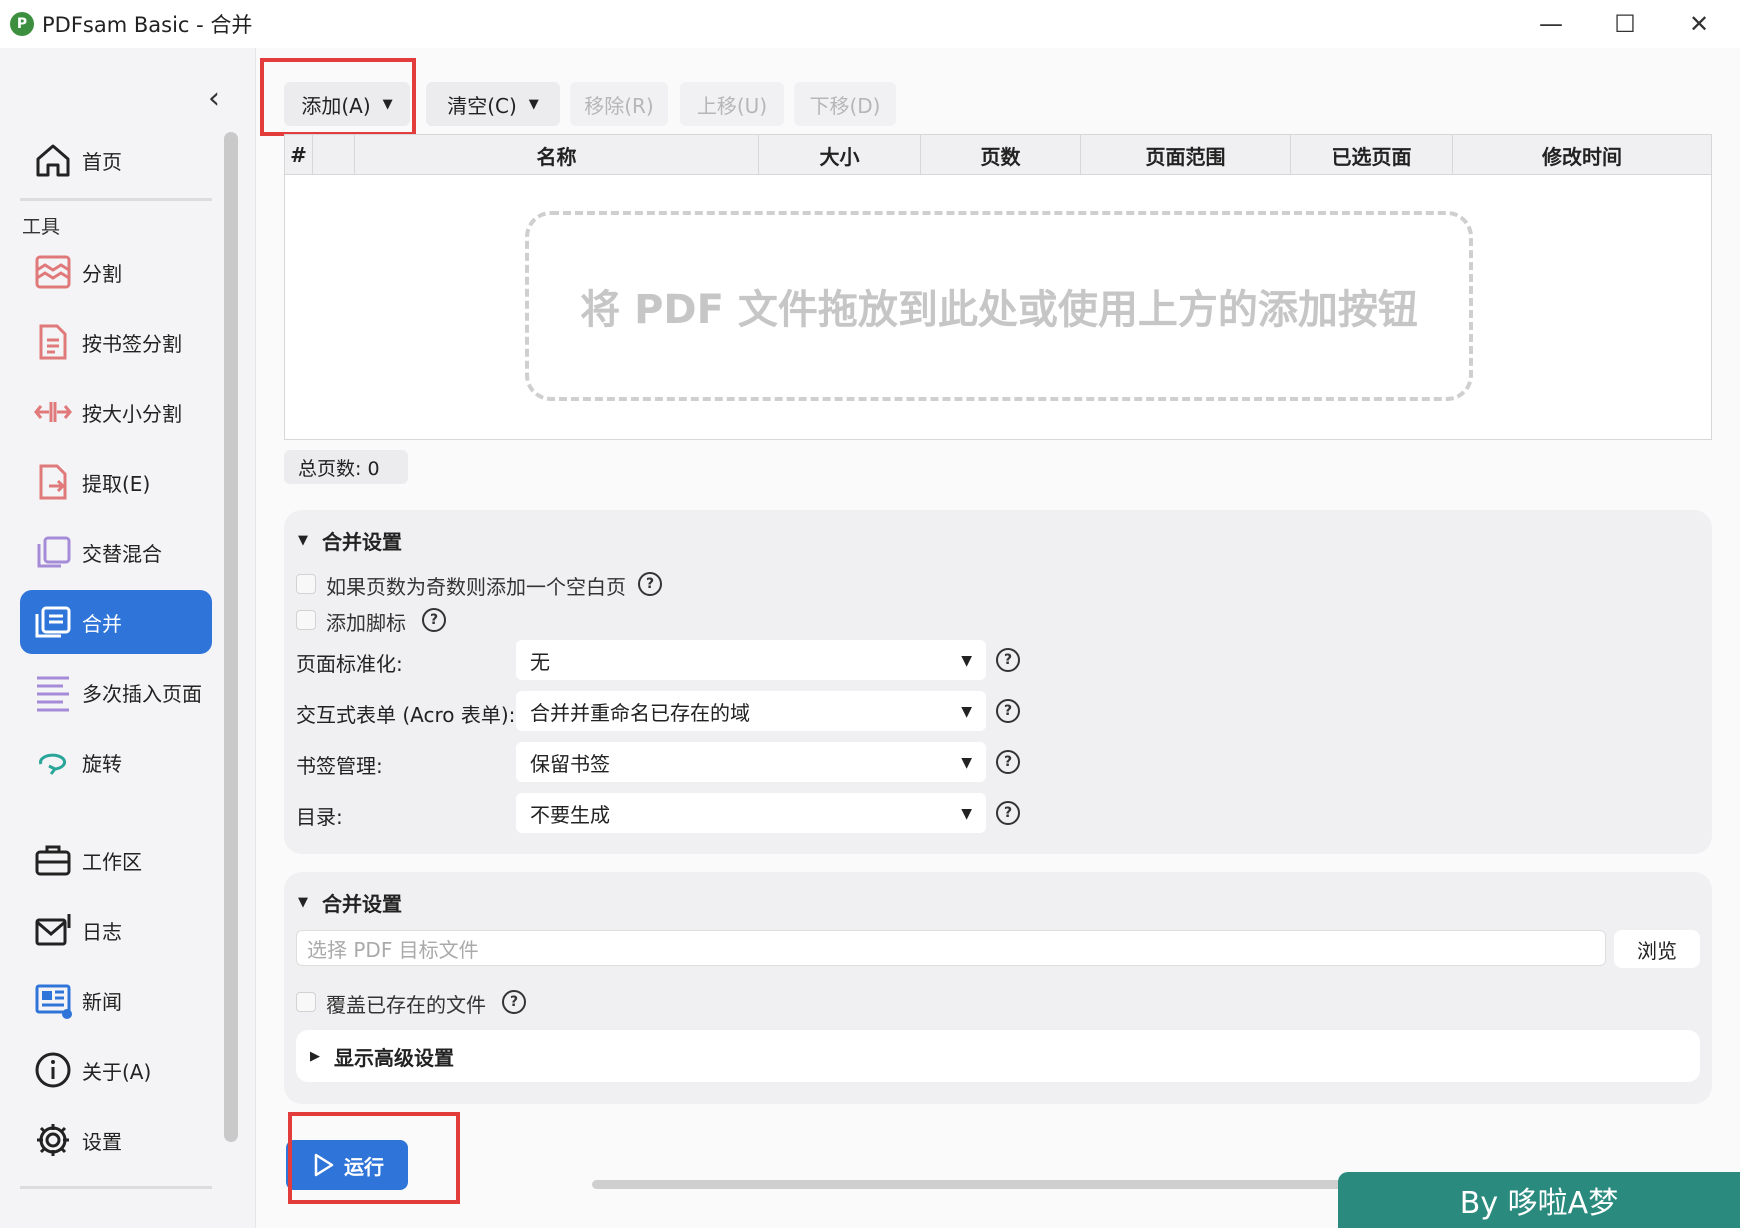 The image size is (1740, 1228). I want to click on close-button: ✕, so click(1699, 24).